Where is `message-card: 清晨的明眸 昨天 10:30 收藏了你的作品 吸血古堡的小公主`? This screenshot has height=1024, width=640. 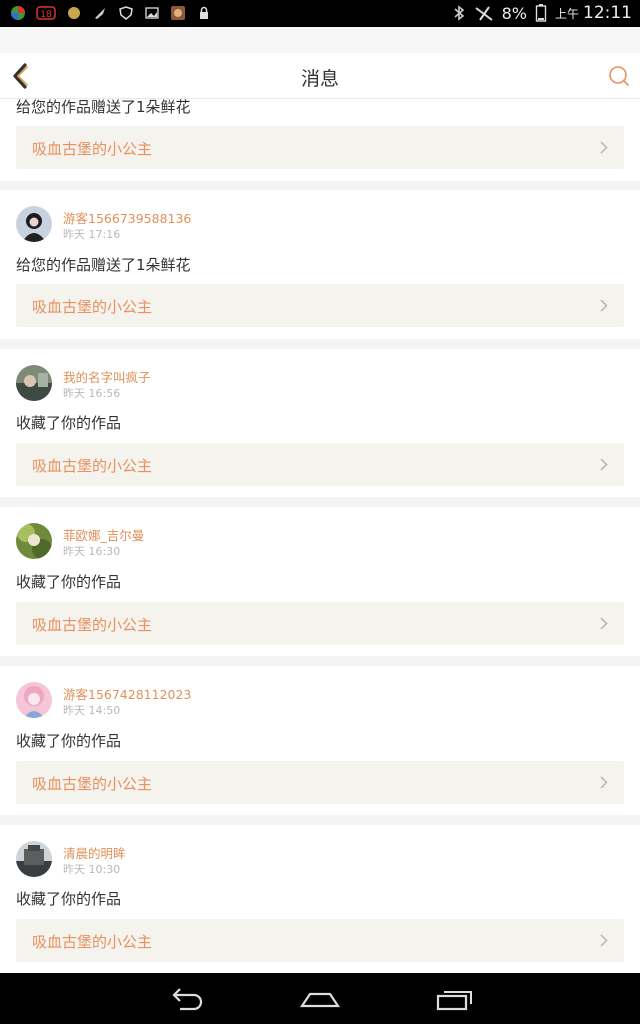 message-card: 清晨的明眸 昨天 10:30 收藏了你的作品 吸血古堡的小公主 is located at coordinates (320, 899).